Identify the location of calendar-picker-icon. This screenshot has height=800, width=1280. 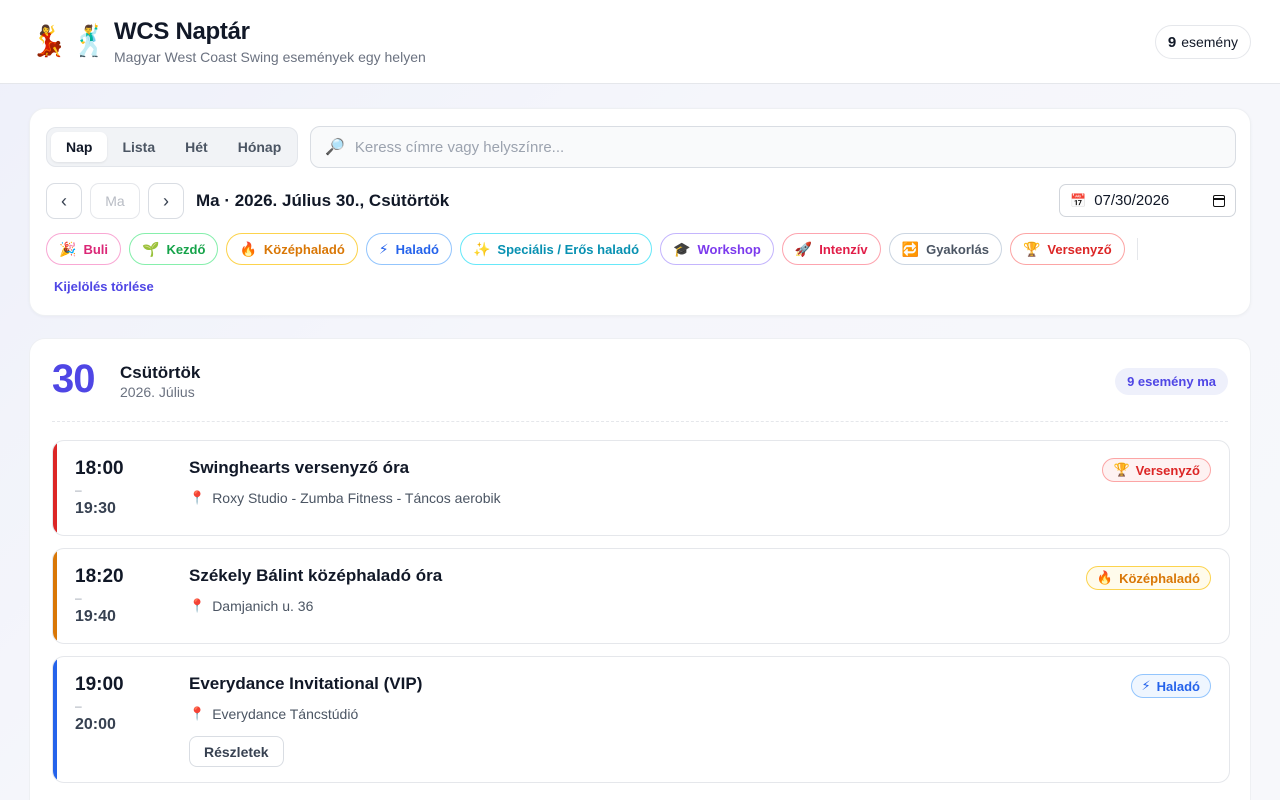
(1219, 200).